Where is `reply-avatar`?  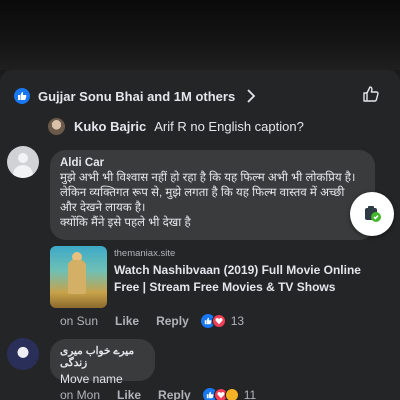
reply-avatar is located at coordinates (56, 126).